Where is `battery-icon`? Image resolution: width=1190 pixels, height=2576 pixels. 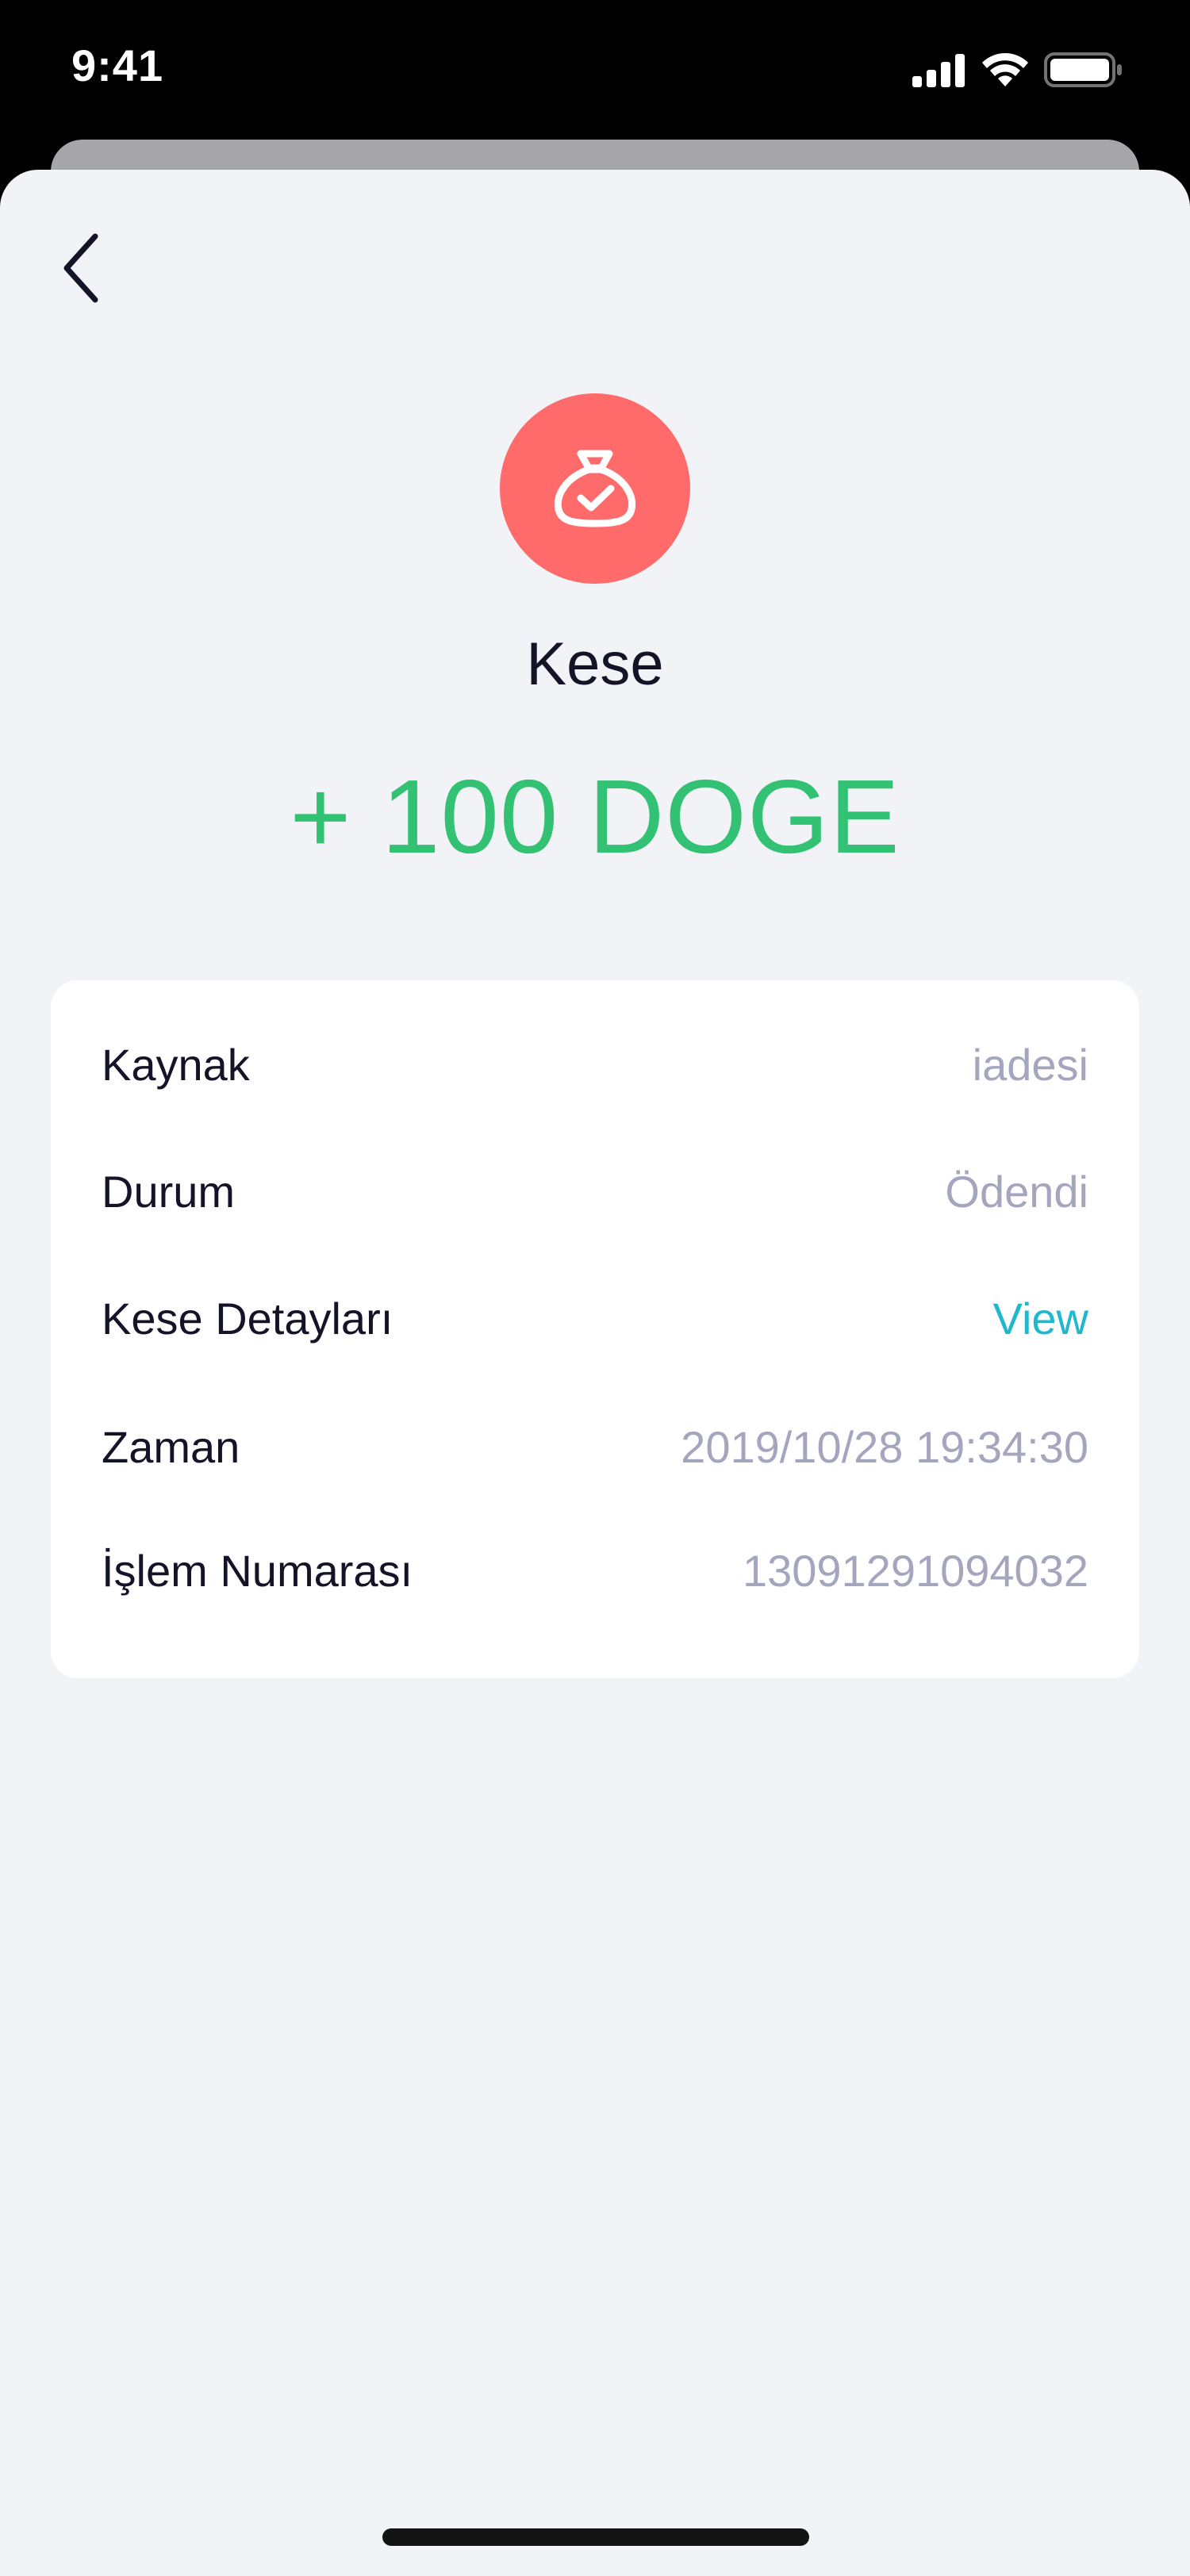 battery-icon is located at coordinates (1083, 72).